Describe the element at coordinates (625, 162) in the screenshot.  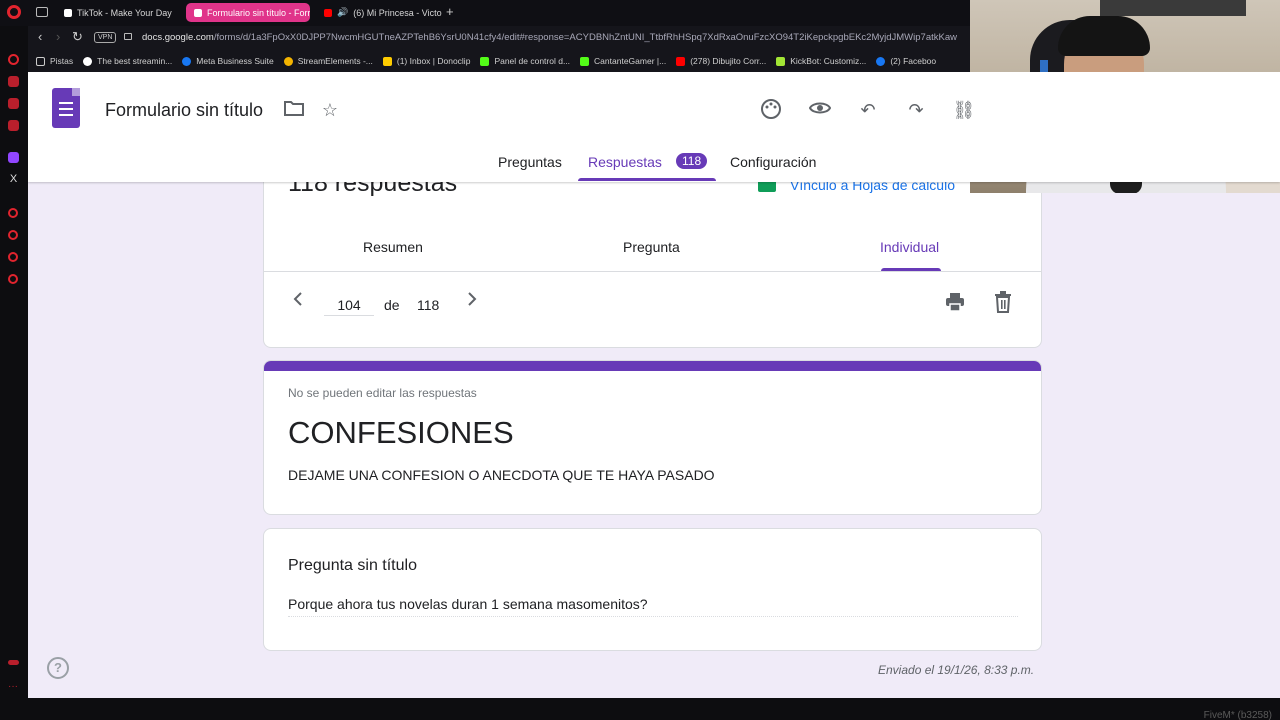
I see `tab-responses: Respuestas` at that location.